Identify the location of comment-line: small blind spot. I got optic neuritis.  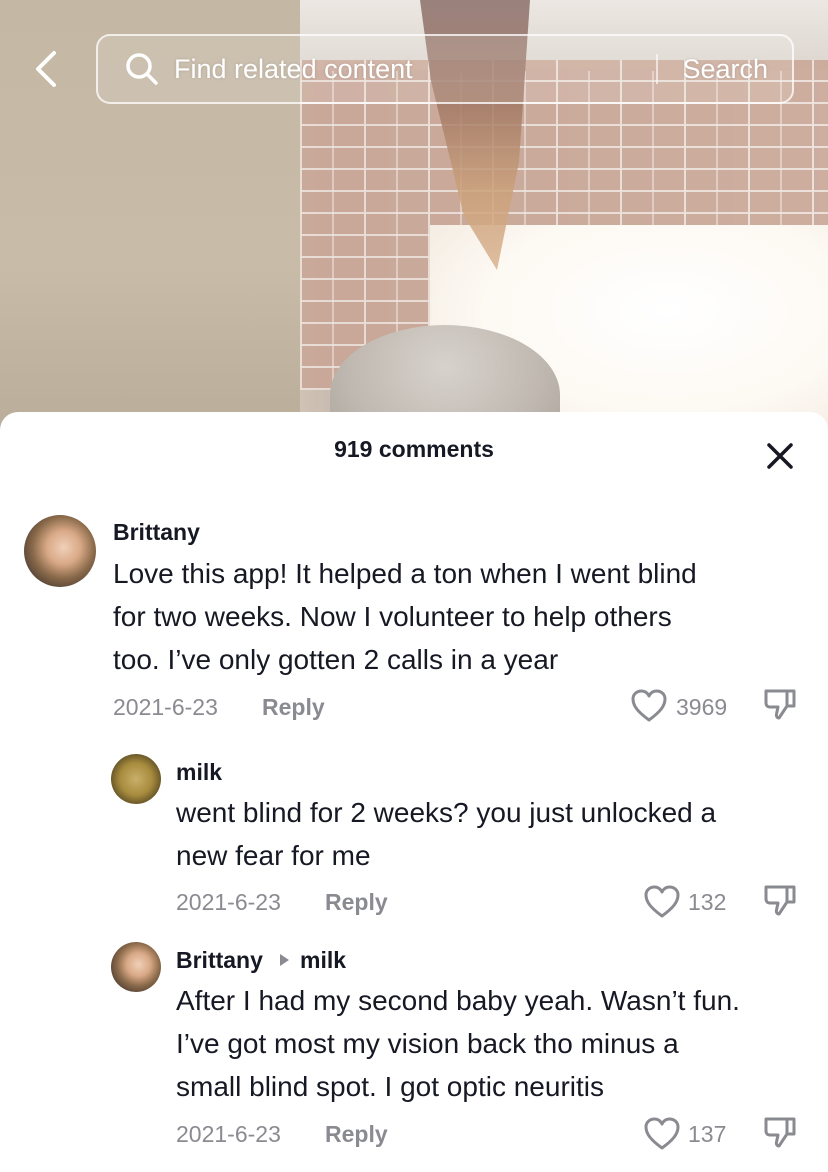
(390, 1086).